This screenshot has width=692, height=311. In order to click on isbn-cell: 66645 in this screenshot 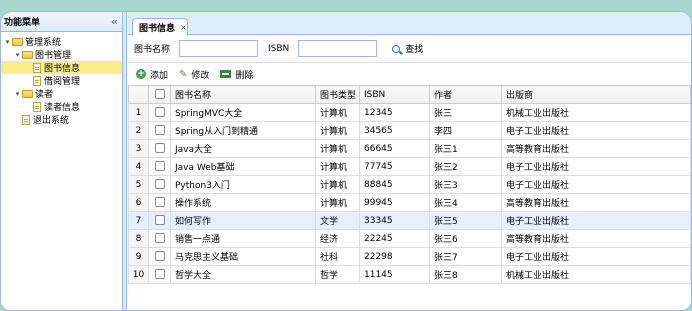, I will do `click(394, 148)`.